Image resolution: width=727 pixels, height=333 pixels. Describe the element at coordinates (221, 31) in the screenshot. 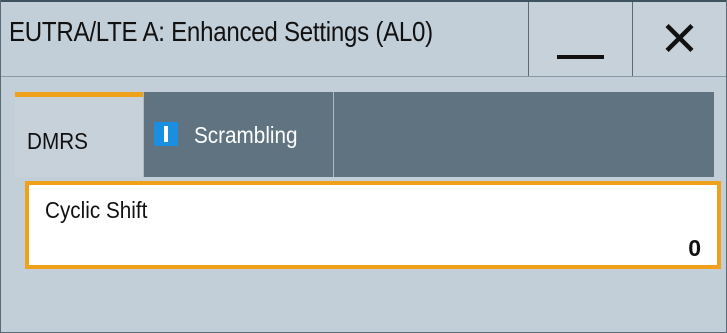

I see `window-title: EUTRA/LTE A: Enhanced Settings (AL0)` at that location.